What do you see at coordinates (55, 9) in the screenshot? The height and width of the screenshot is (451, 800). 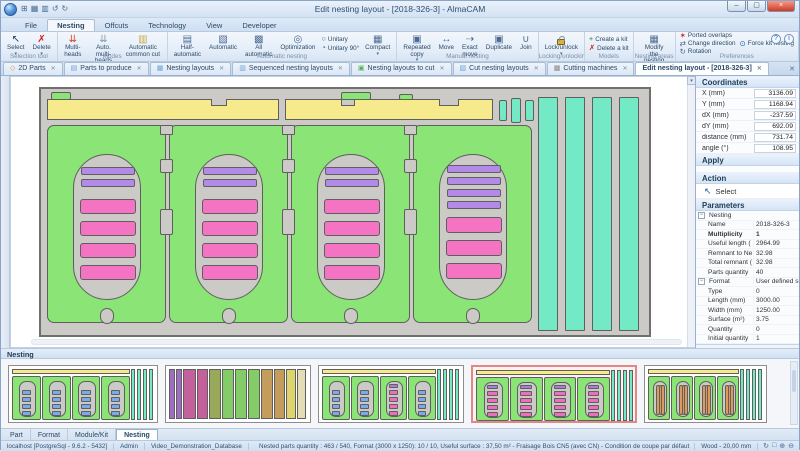 I see `undo-icon: ↺` at bounding box center [55, 9].